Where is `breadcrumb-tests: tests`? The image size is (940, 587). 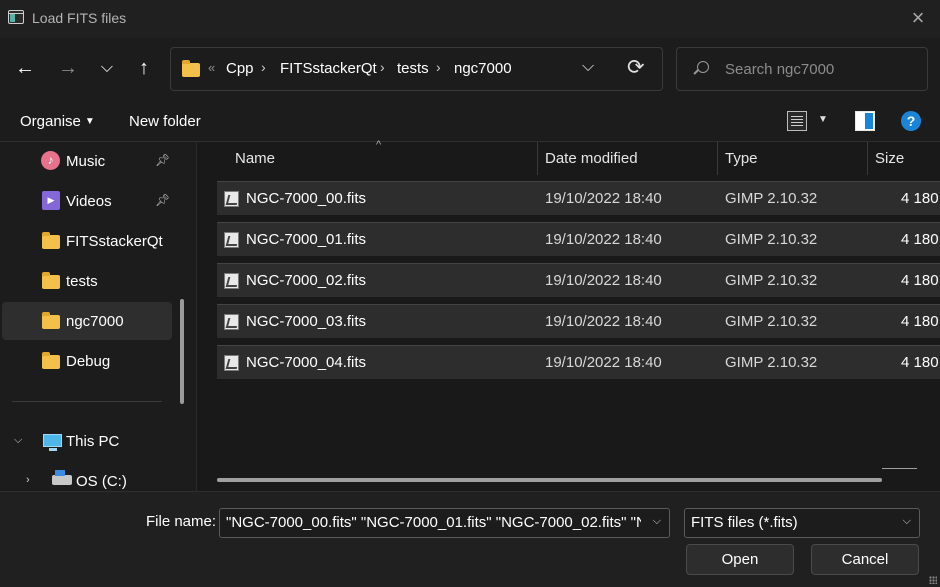
breadcrumb-tests: tests is located at coordinates (413, 68).